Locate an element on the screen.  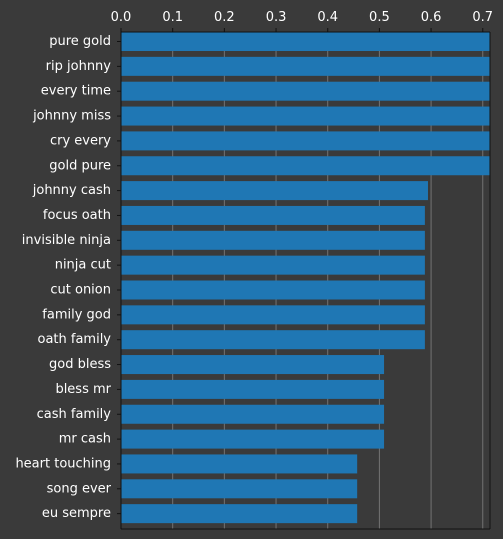
x-tick-label: 0.6 is located at coordinates (431, 17).